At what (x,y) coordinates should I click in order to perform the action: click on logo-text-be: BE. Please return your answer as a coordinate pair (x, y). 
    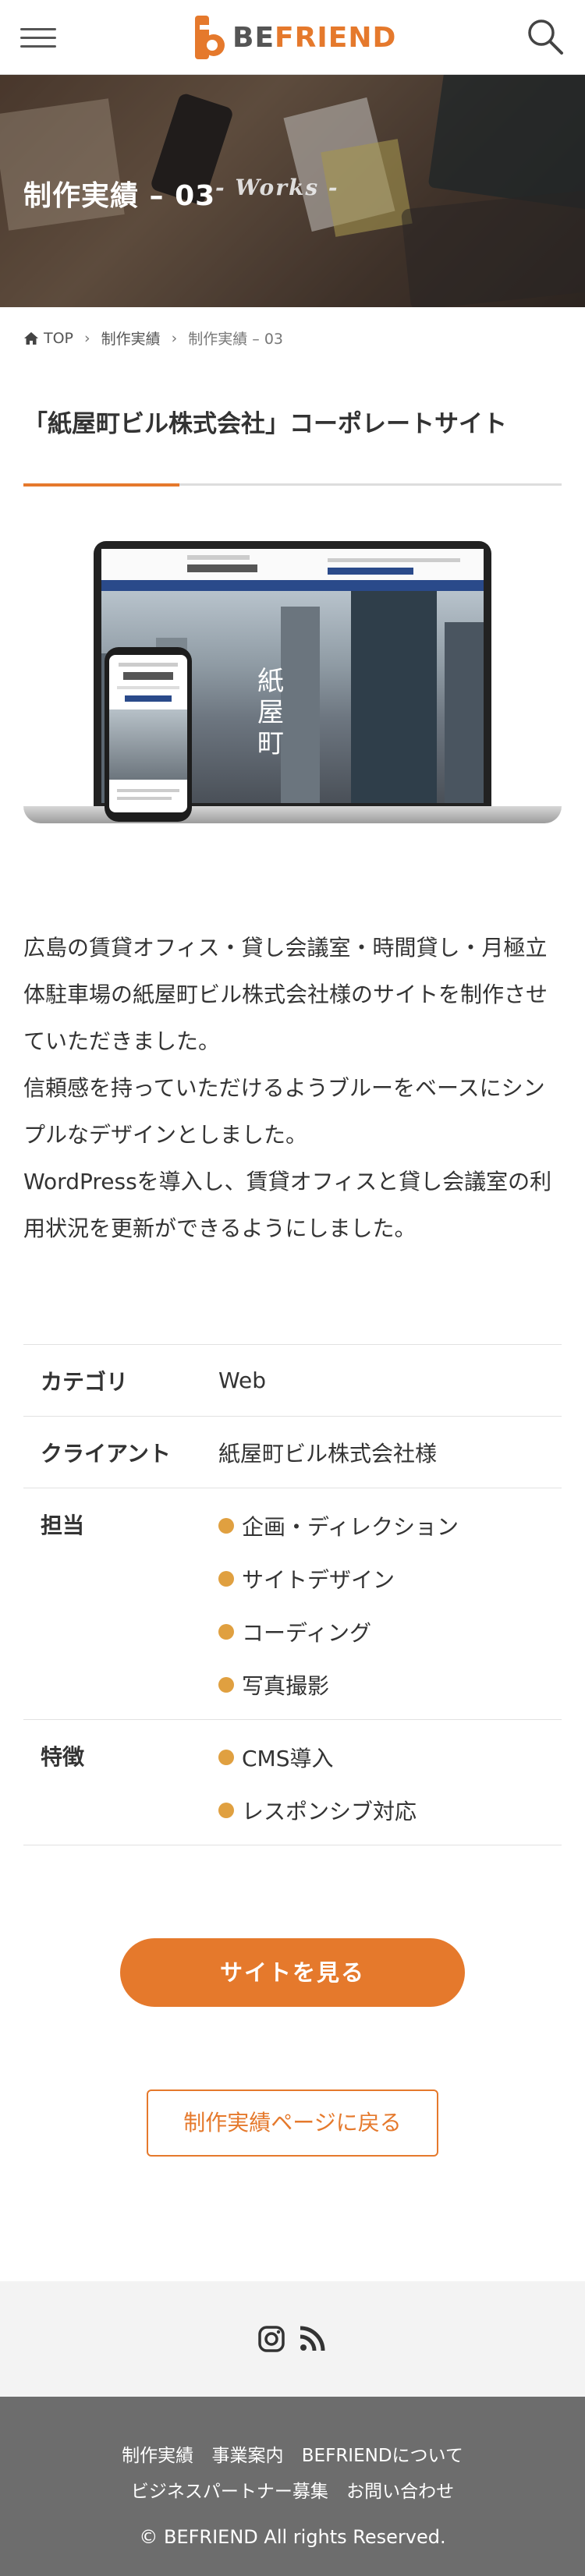
    Looking at the image, I should click on (253, 37).